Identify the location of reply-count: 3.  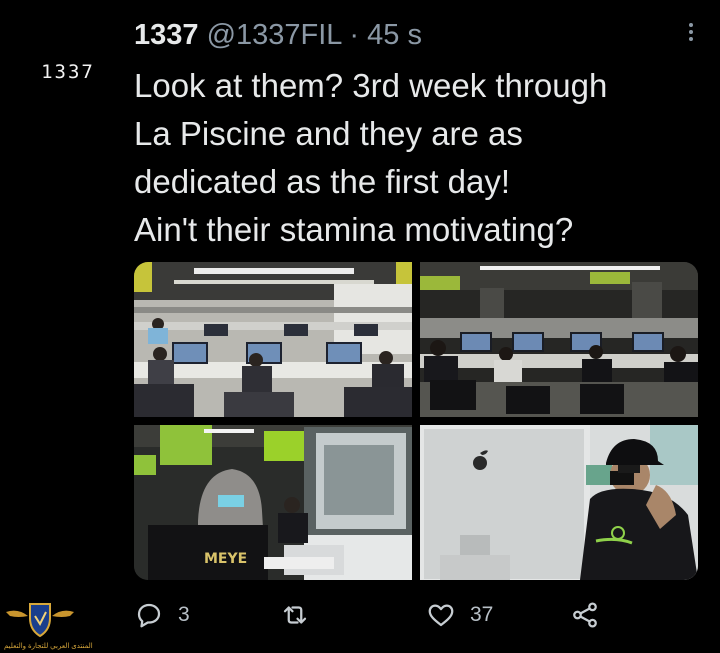
(184, 614).